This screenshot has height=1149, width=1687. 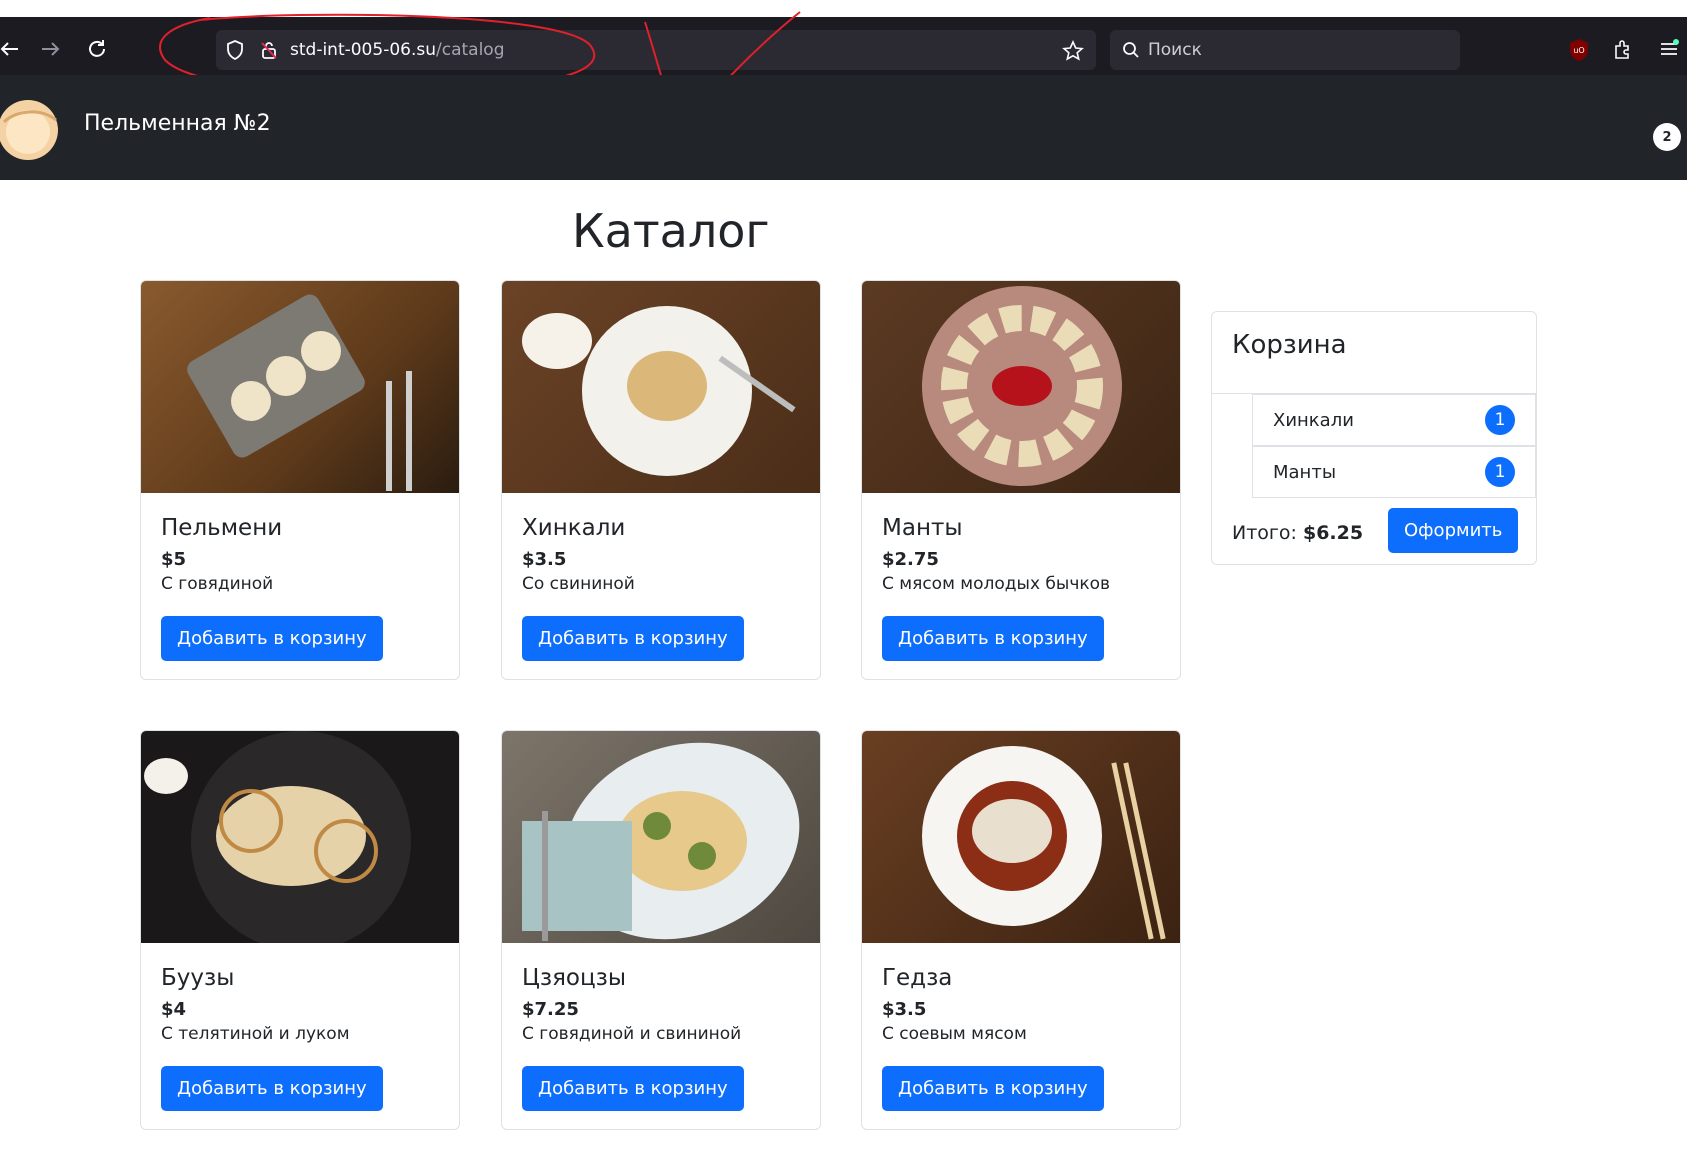 What do you see at coordinates (1297, 533) in the screenshot?
I see `cart-total: Итого: $6.25` at bounding box center [1297, 533].